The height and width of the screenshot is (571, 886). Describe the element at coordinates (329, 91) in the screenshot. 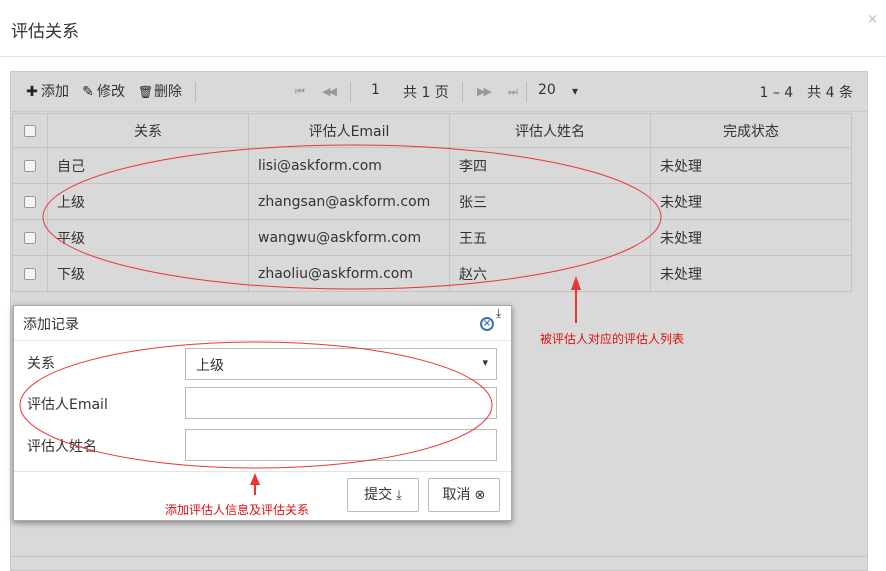

I see `prev-page-icon: ◀◀` at that location.